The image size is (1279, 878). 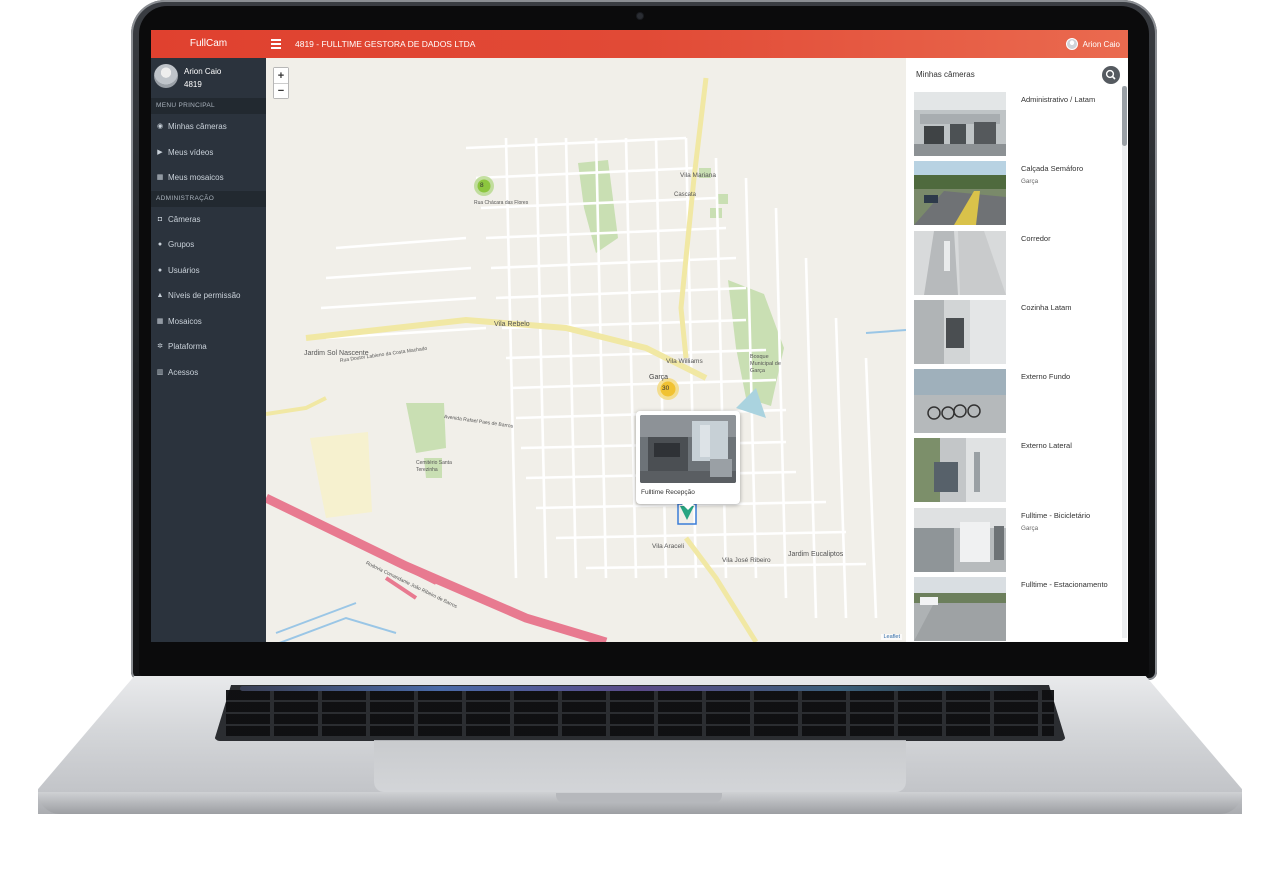 I want to click on camera-name: Corredor, so click(x=1036, y=238).